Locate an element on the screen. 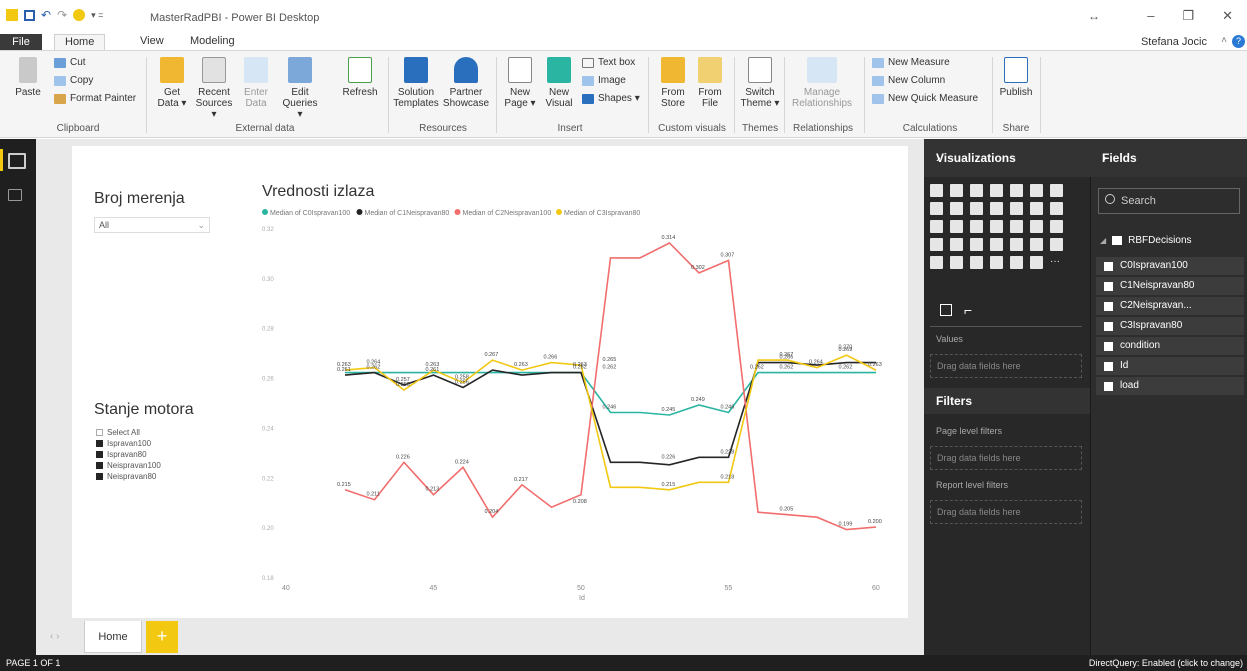 This screenshot has height=671, width=1247. add-page-button: + is located at coordinates (162, 637).